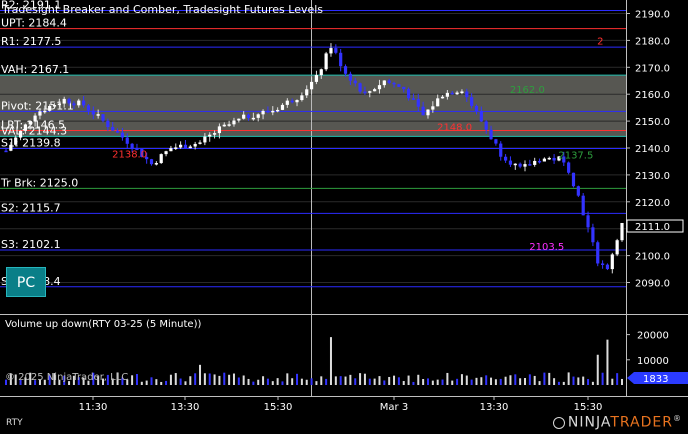 This screenshot has width=688, height=434. Describe the element at coordinates (67, 377) in the screenshot. I see `copyright: © 2025 NinjaTrader, LLC` at that location.